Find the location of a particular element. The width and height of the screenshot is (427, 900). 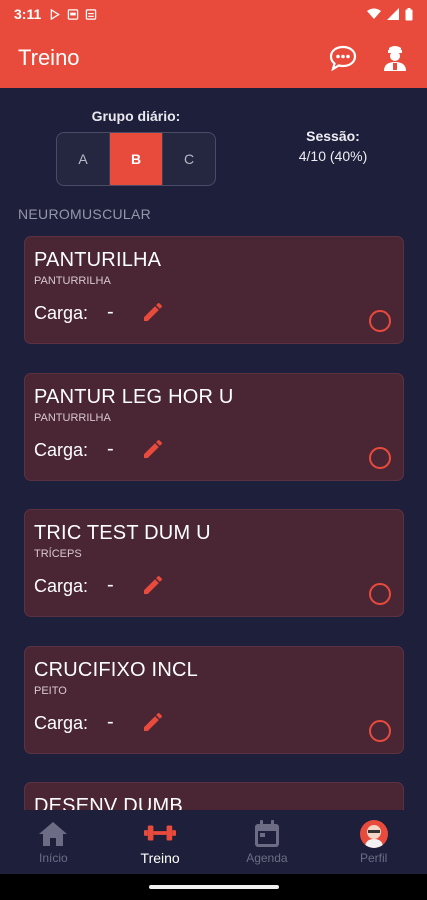

home-icon is located at coordinates (53, 834).